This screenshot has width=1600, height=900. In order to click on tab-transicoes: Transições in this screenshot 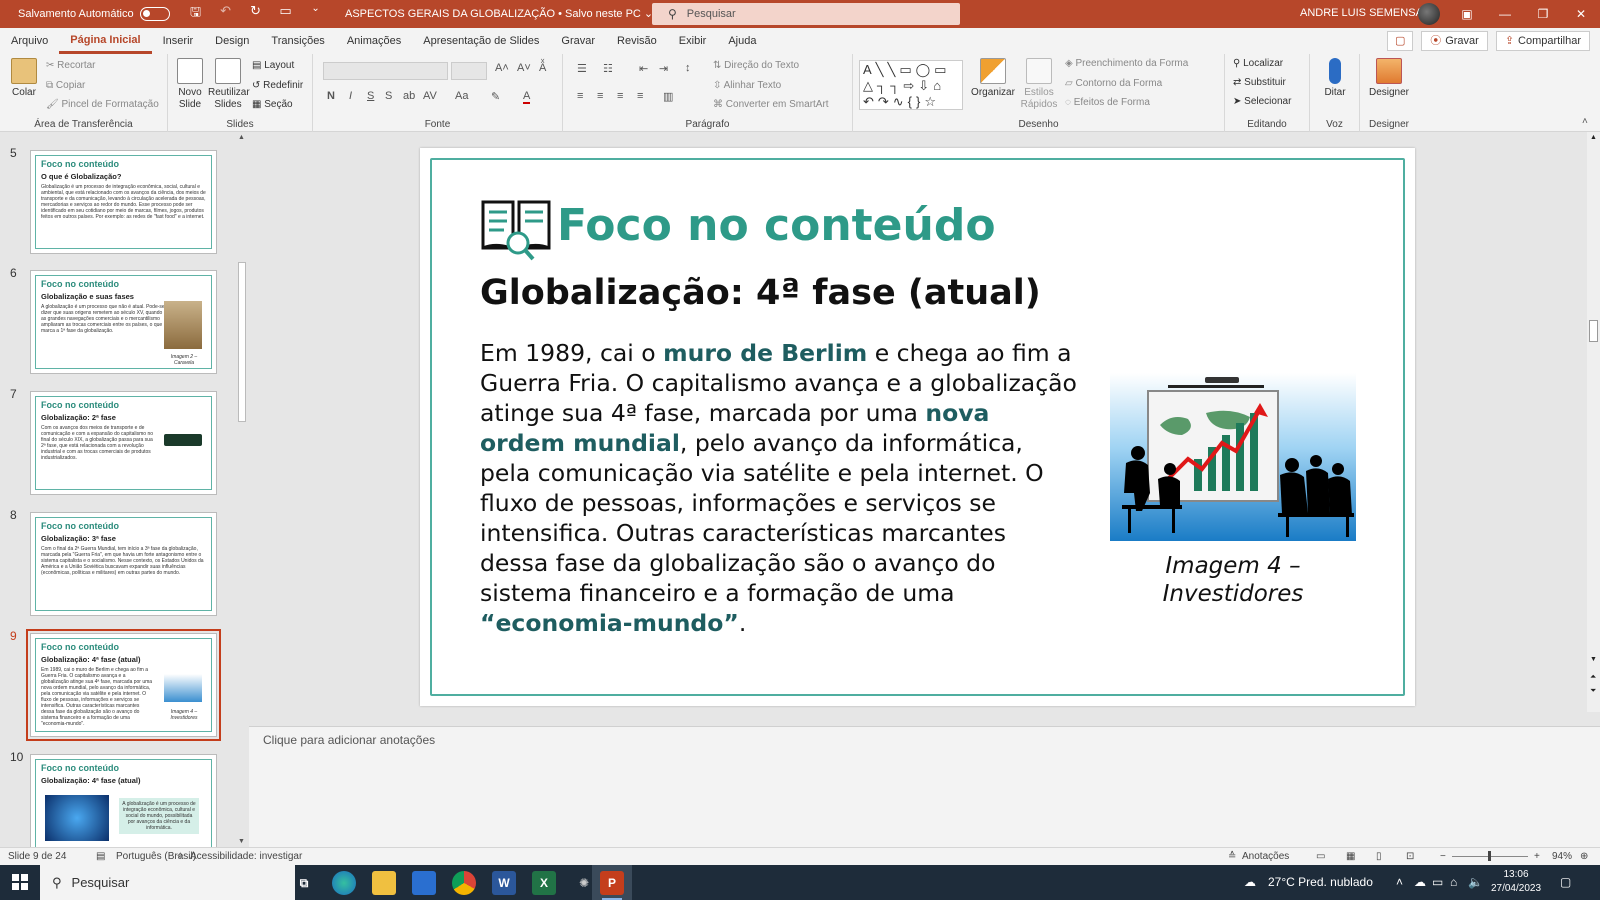, I will do `click(297, 41)`.